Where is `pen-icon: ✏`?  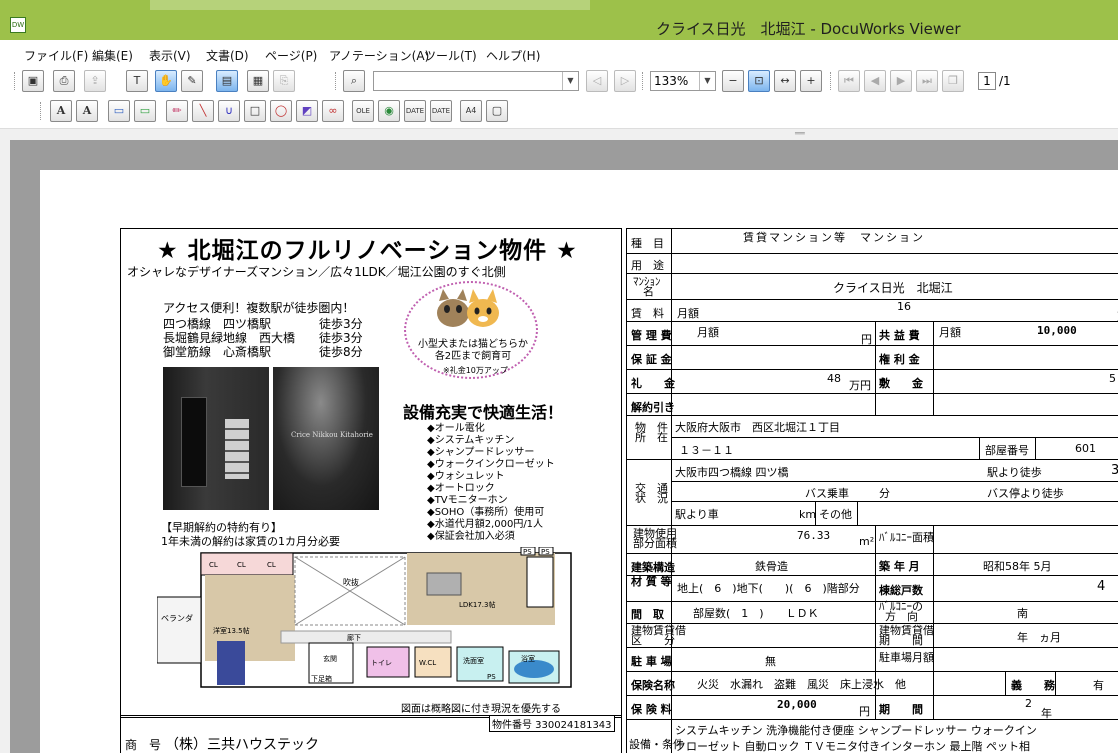
pen-icon: ✏ is located at coordinates (177, 111).